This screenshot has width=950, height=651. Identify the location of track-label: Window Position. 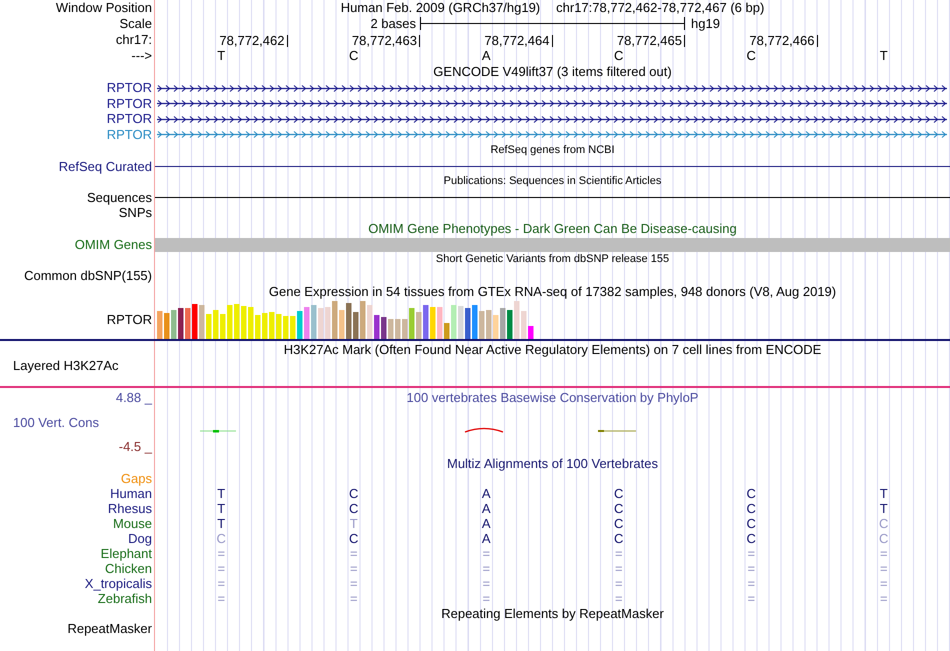
(104, 8).